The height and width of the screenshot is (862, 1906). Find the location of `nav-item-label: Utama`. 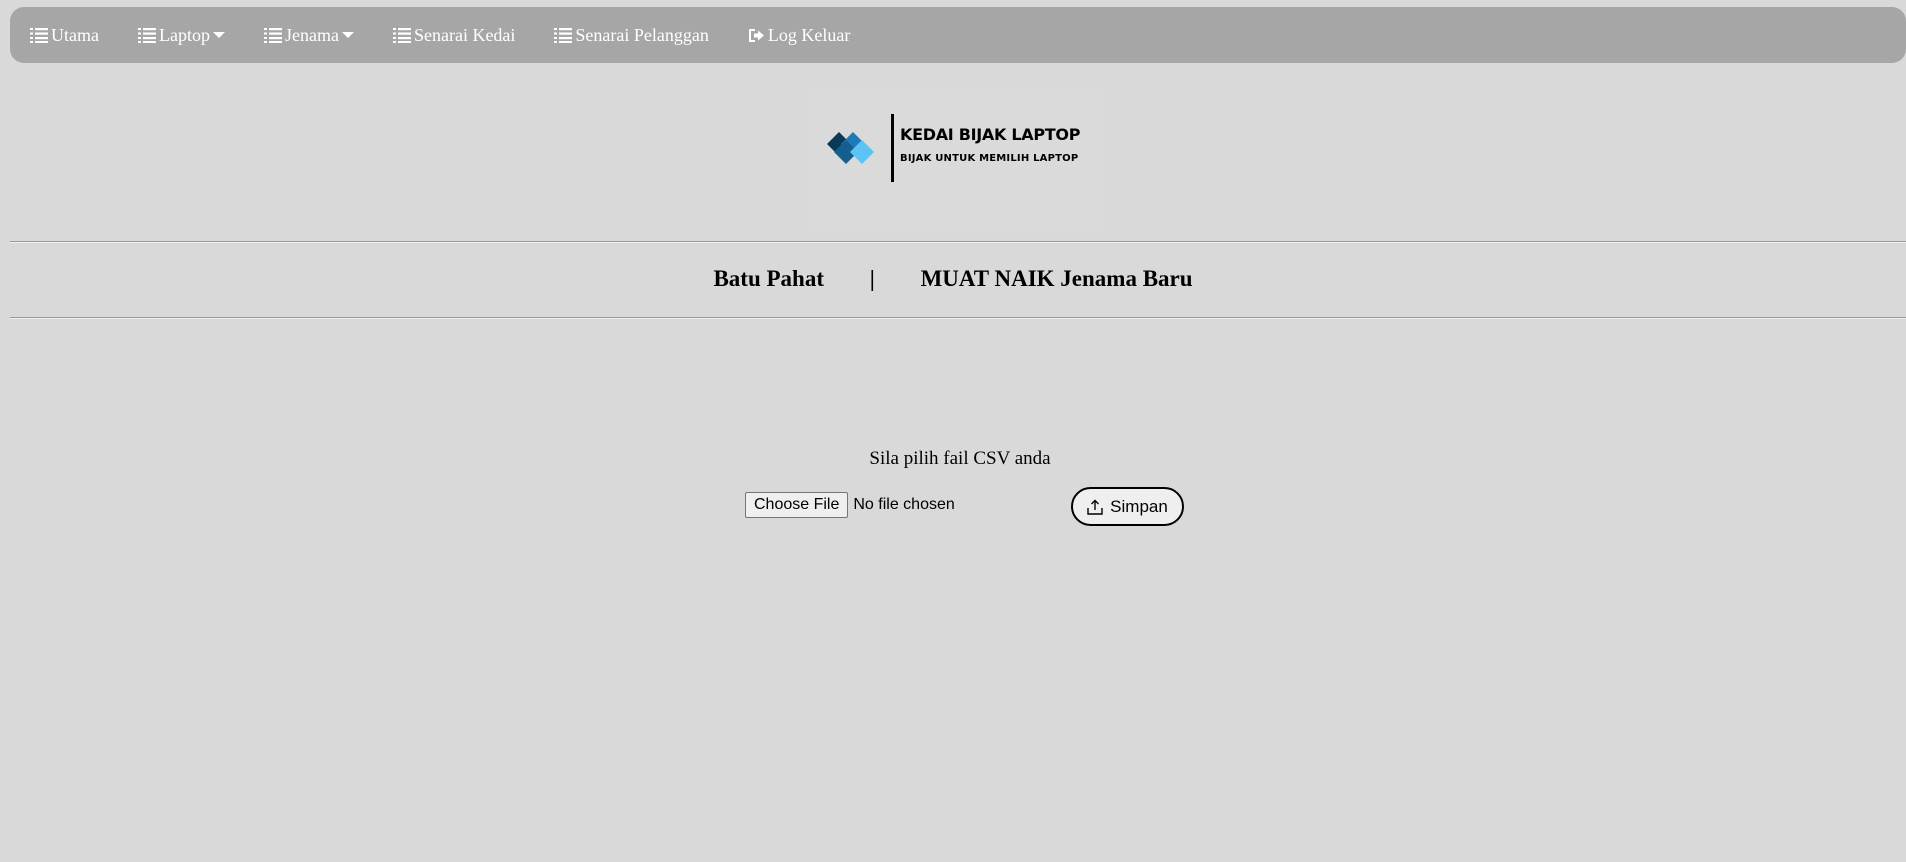

nav-item-label: Utama is located at coordinates (75, 34).